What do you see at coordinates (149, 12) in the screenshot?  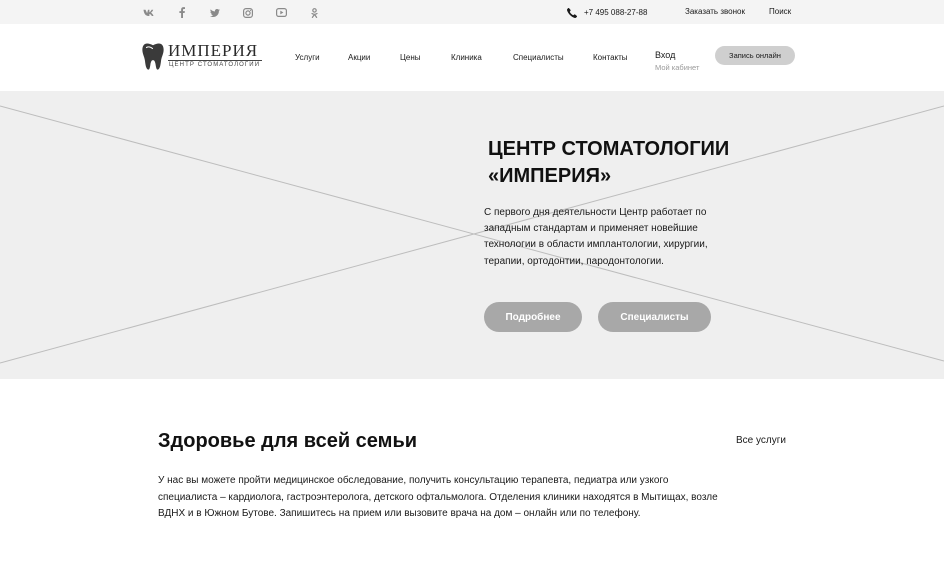 I see `vk-icon` at bounding box center [149, 12].